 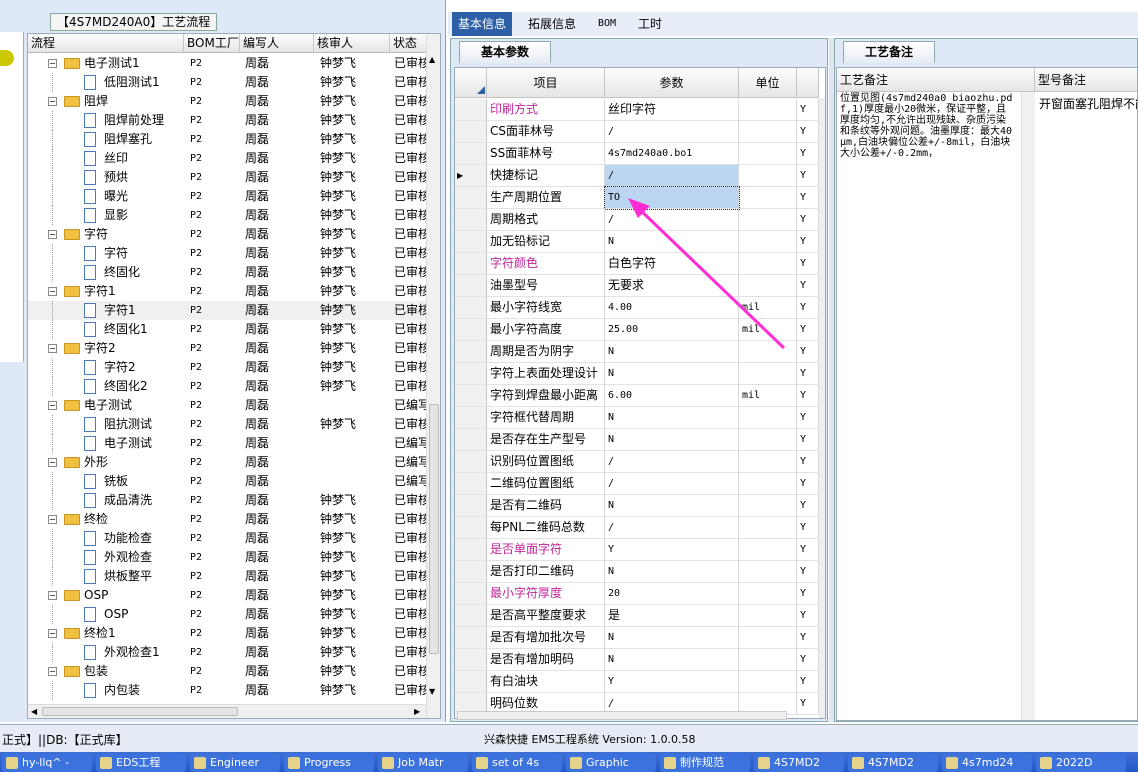 What do you see at coordinates (227, 462) in the screenshot?
I see `tree-row: − 外形 P2 周磊 已编写` at bounding box center [227, 462].